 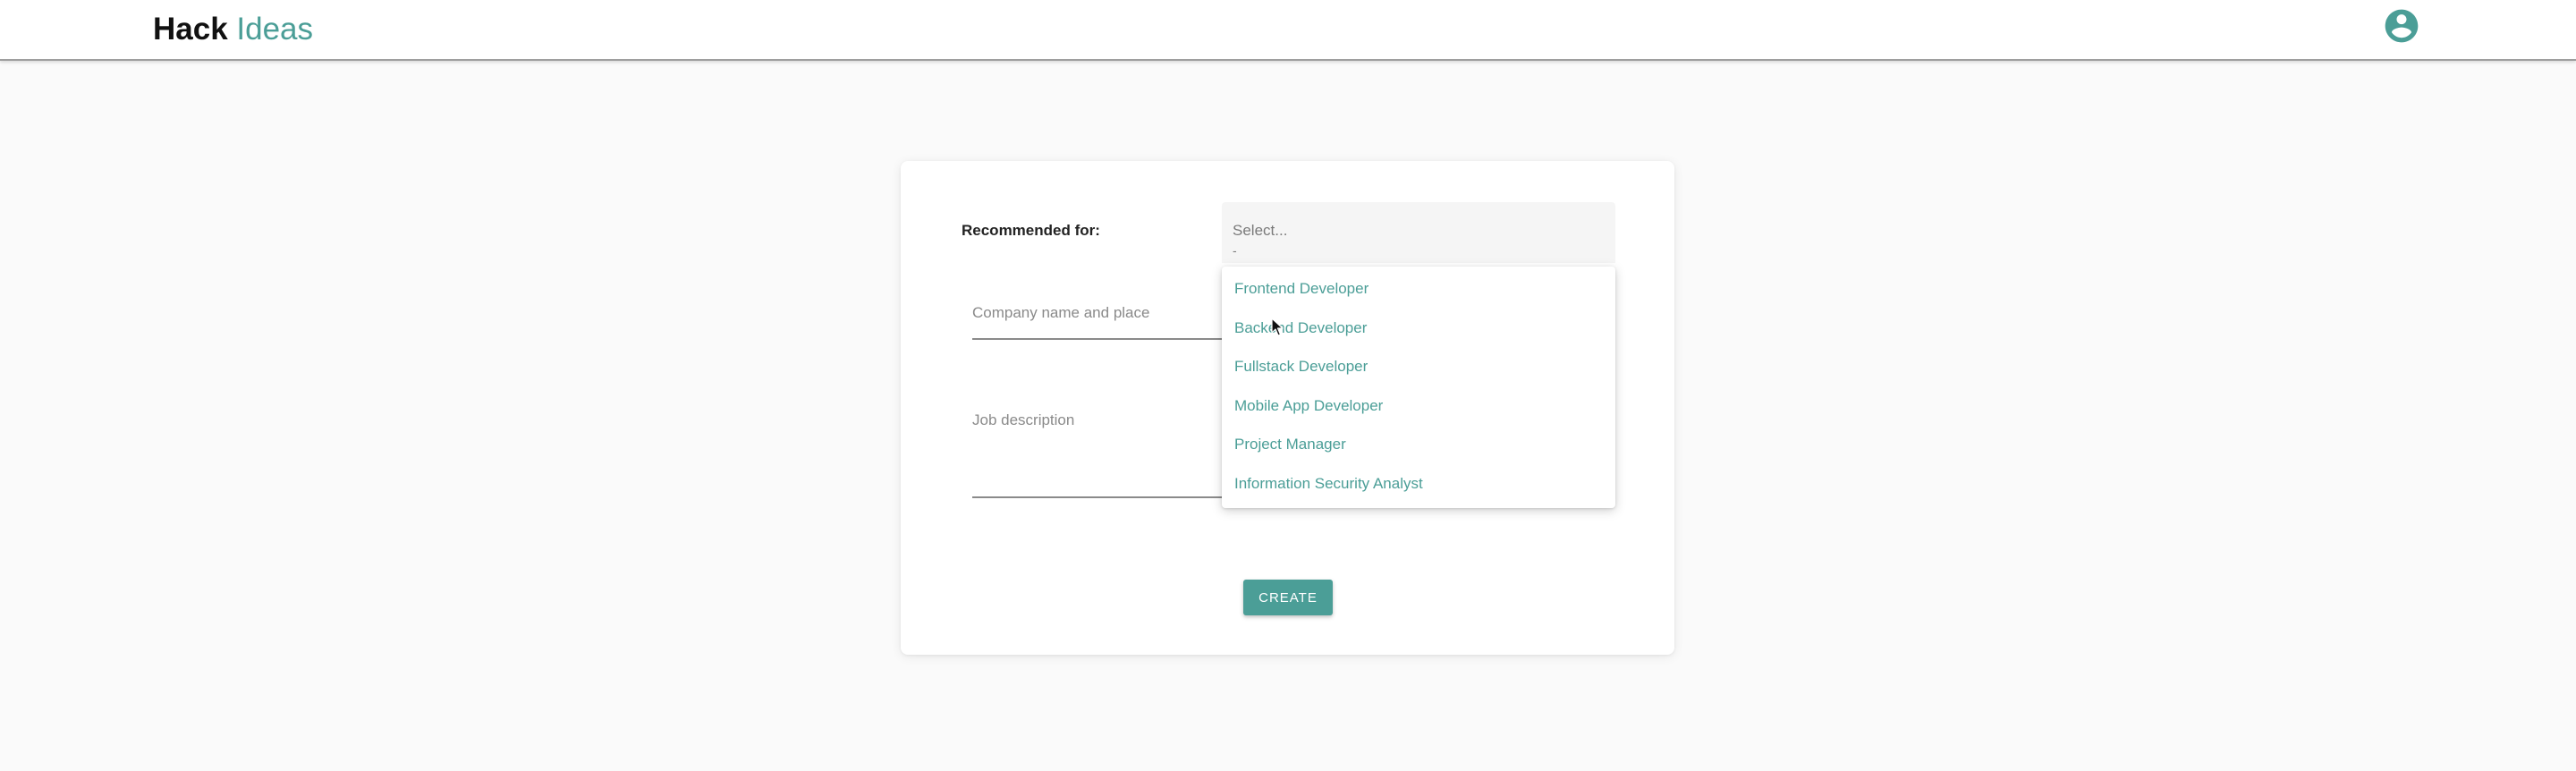 What do you see at coordinates (1235, 250) in the screenshot?
I see `select-hint: -` at bounding box center [1235, 250].